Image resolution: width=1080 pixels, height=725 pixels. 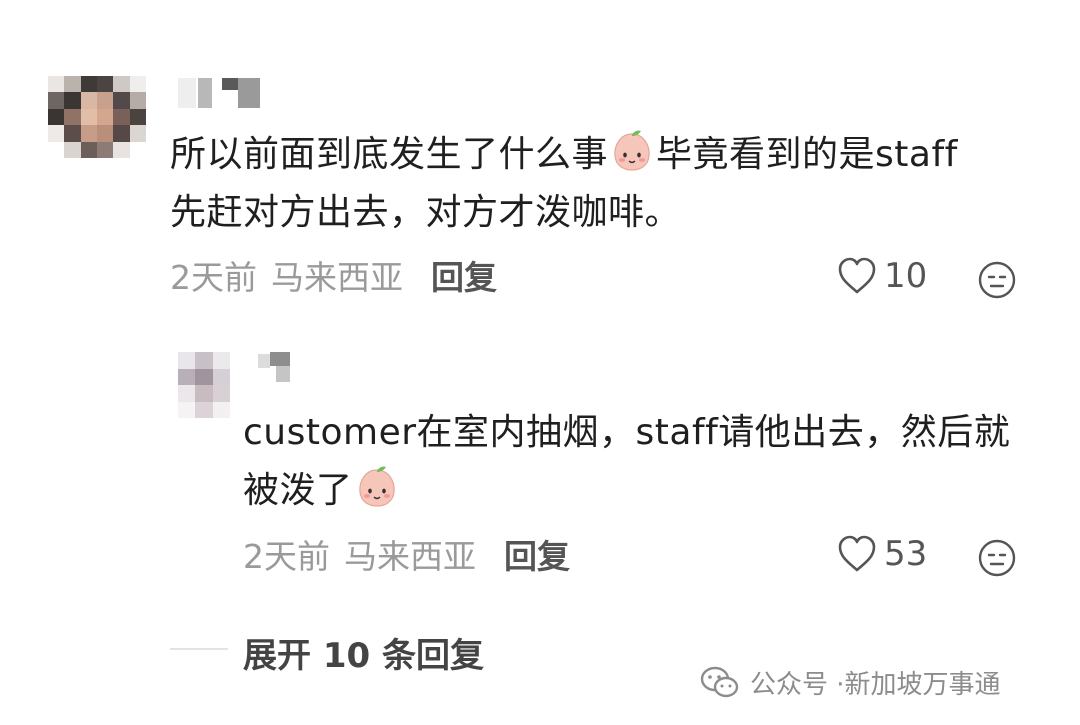 What do you see at coordinates (580, 184) in the screenshot?
I see `comment-text: 所以前面到底发生了什么事 毕竟看到的是staff 先赶对方出去，对方才泼咖啡。` at bounding box center [580, 184].